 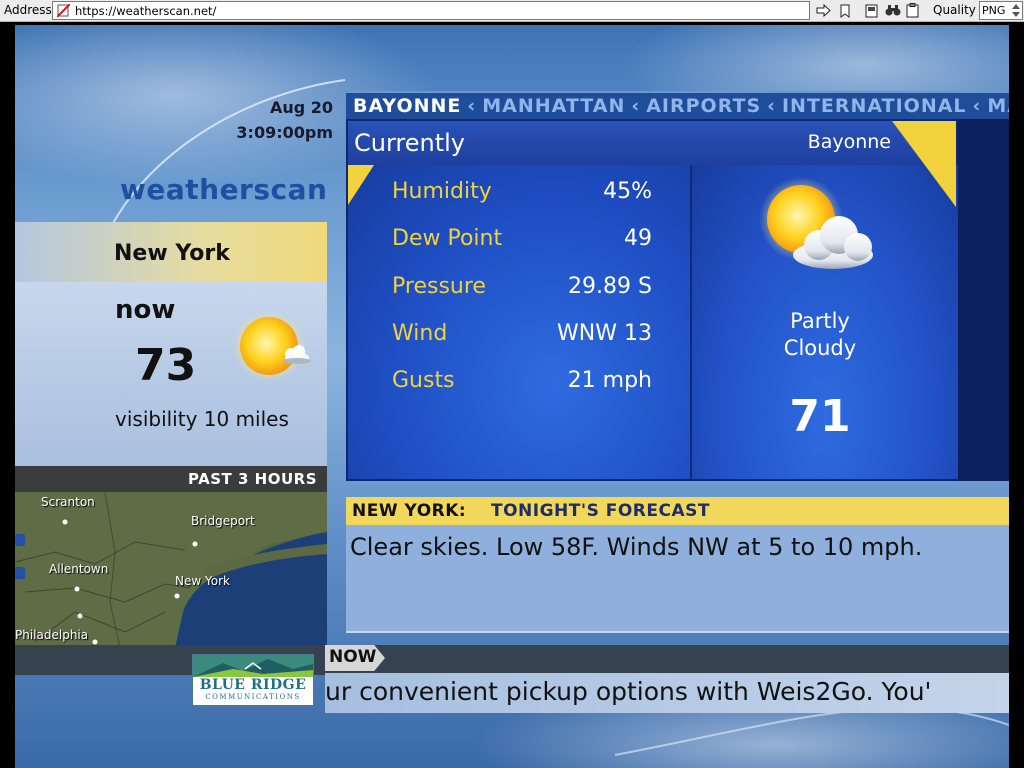 I want to click on format-select: PNG, so click(x=1001, y=10).